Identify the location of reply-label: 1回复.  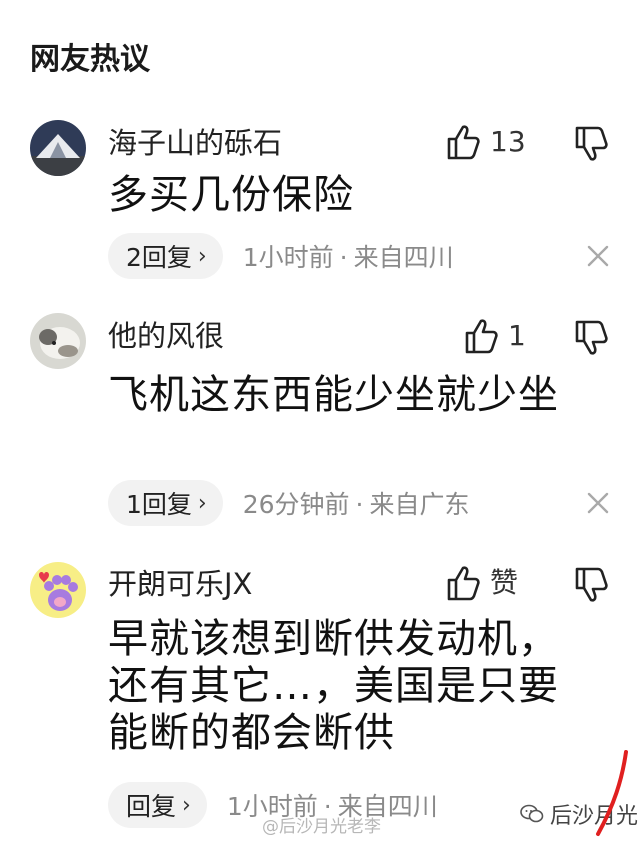
(159, 504).